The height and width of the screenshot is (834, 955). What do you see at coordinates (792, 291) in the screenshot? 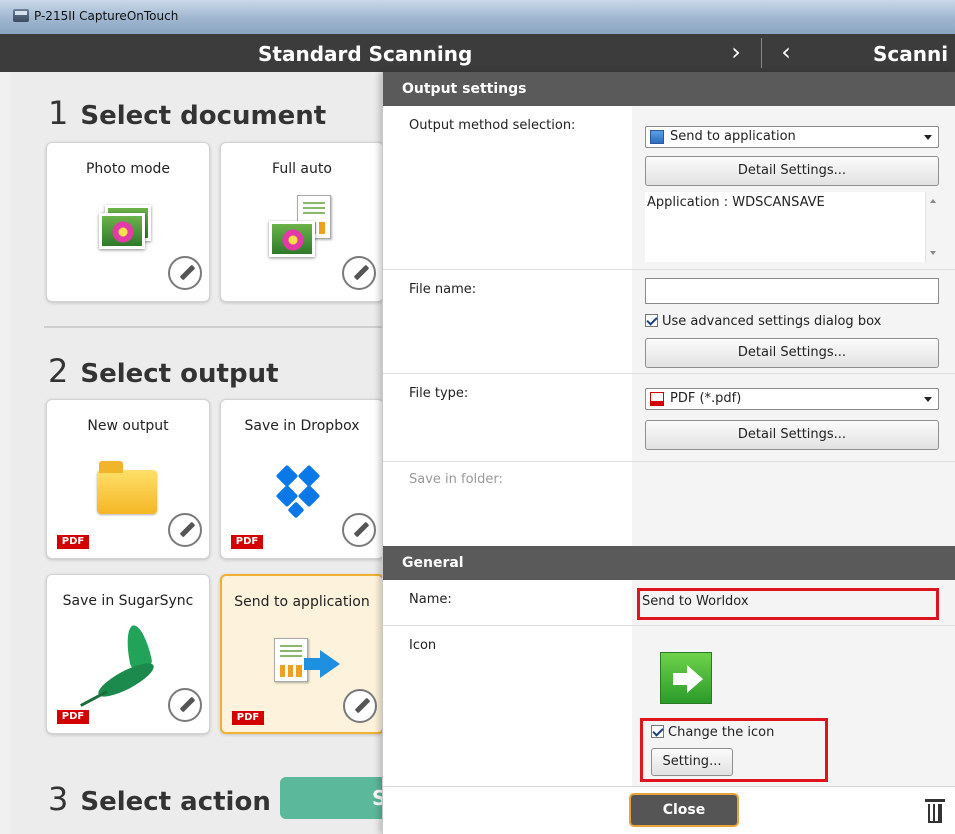
I see `file-name-input` at bounding box center [792, 291].